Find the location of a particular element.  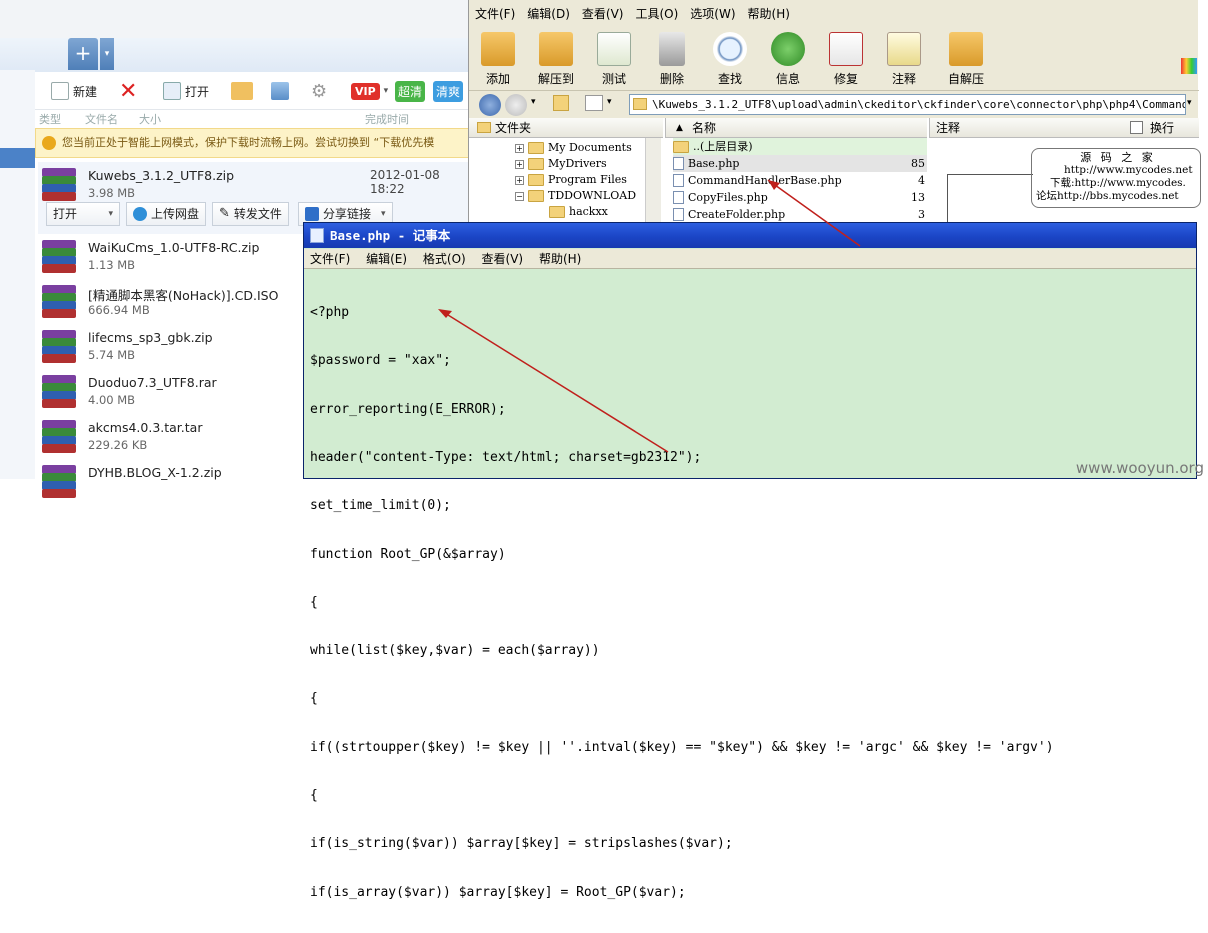

arrowhead-icon is located at coordinates (774, 185).